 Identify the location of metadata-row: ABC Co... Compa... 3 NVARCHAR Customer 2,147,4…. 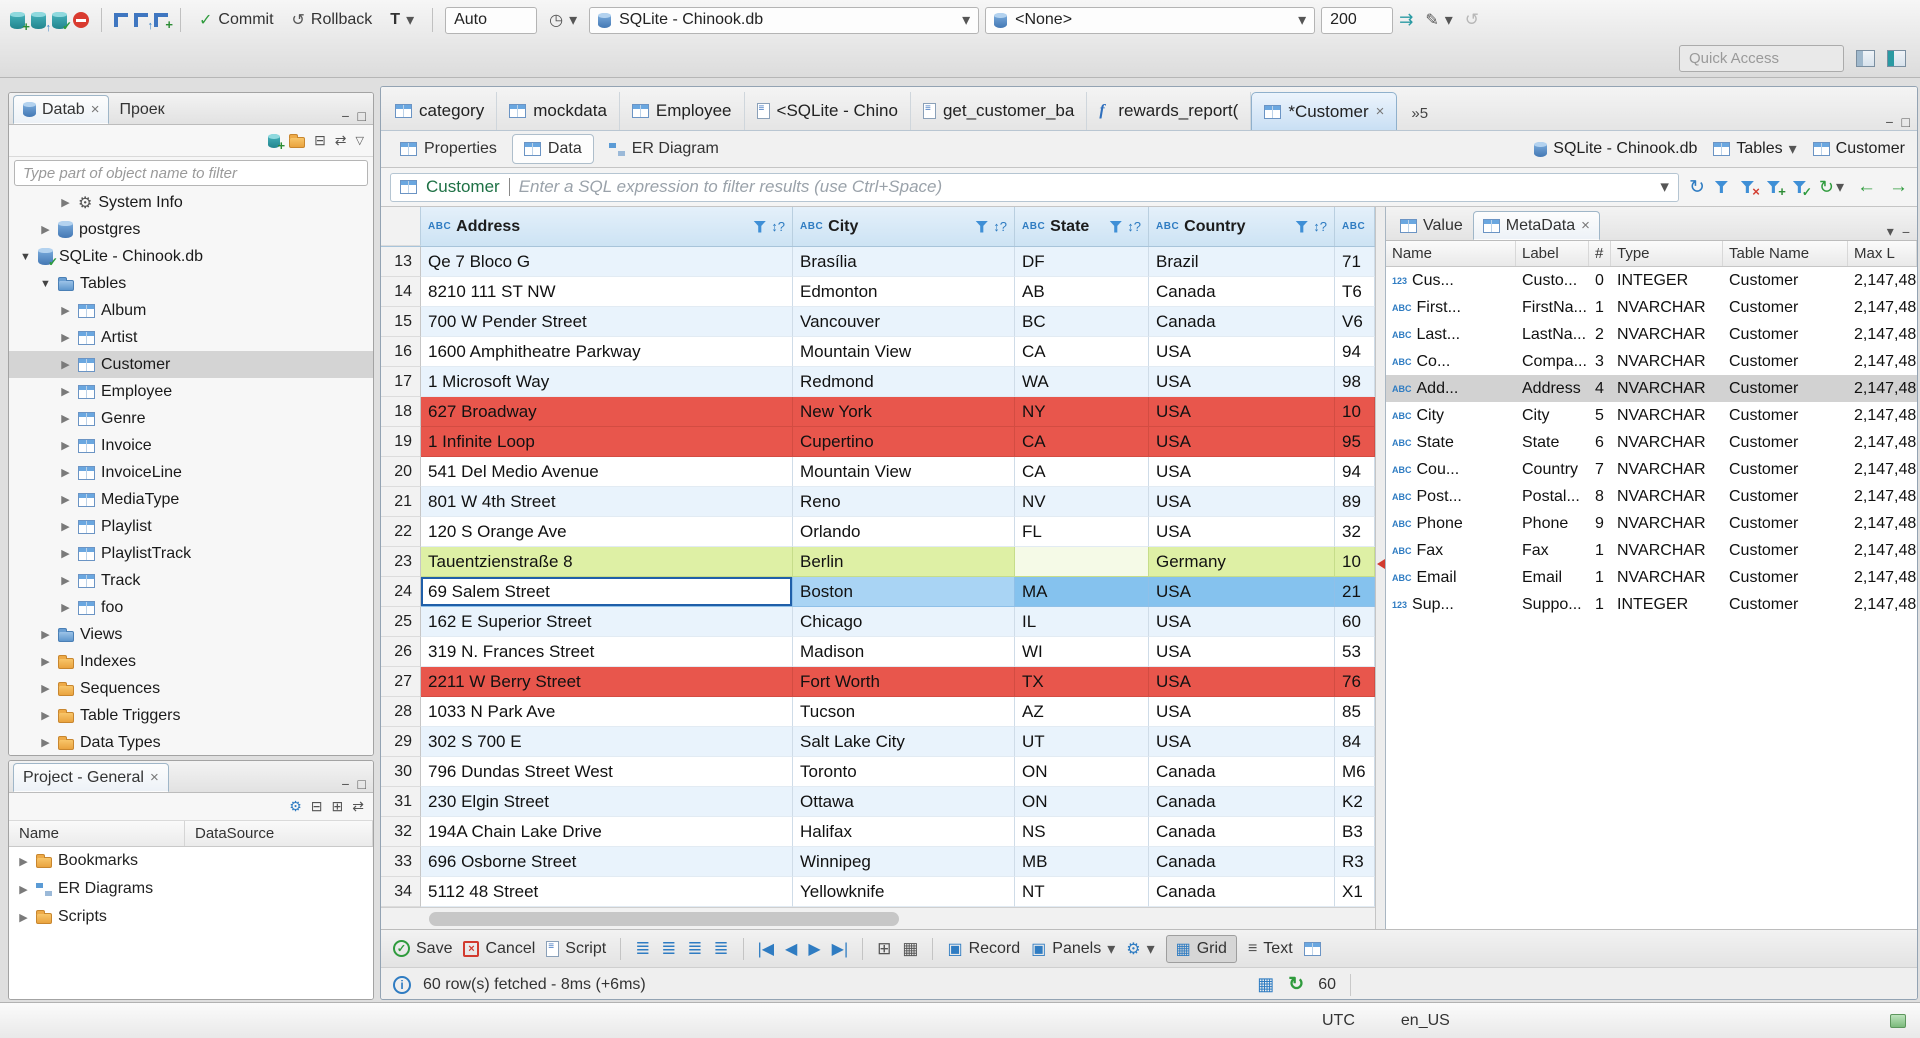
(1651, 361).